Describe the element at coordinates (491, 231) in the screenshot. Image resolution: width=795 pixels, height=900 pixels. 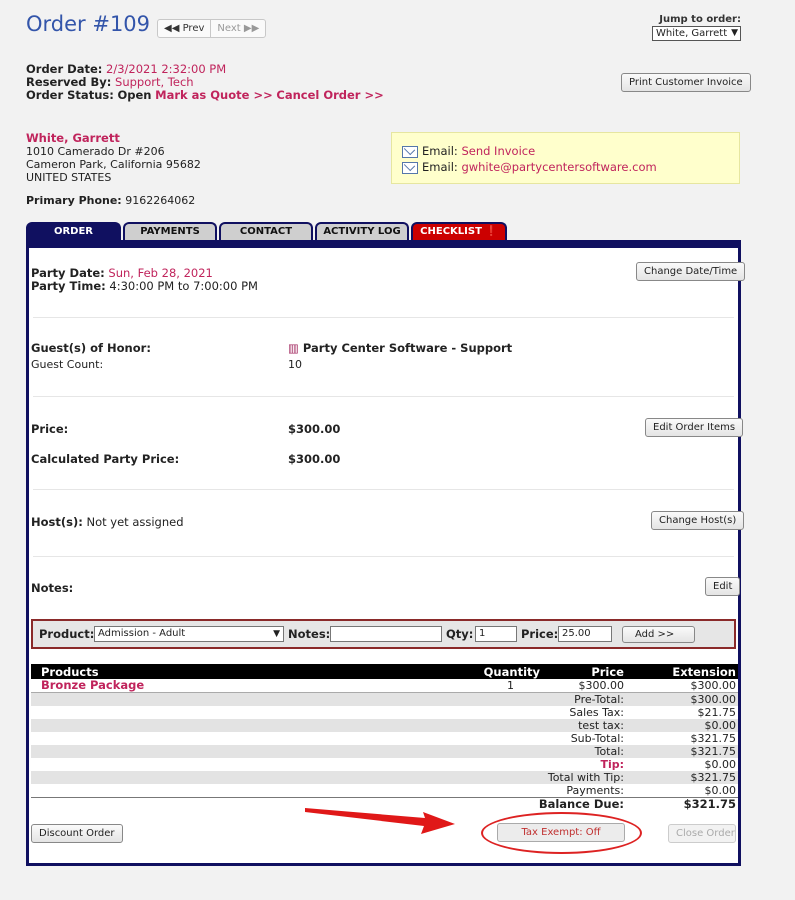
I see `alert-icon: ❗` at that location.